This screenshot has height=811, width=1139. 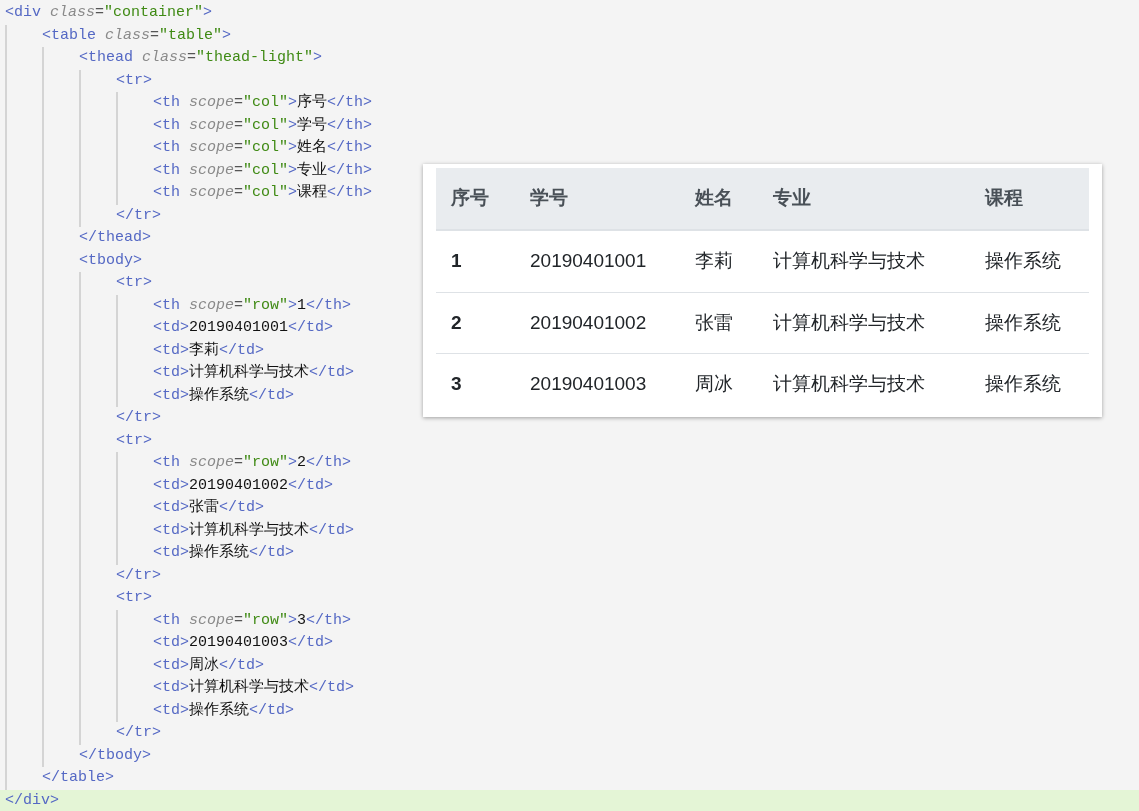 What do you see at coordinates (470, 198) in the screenshot?
I see `column-header: 序号` at bounding box center [470, 198].